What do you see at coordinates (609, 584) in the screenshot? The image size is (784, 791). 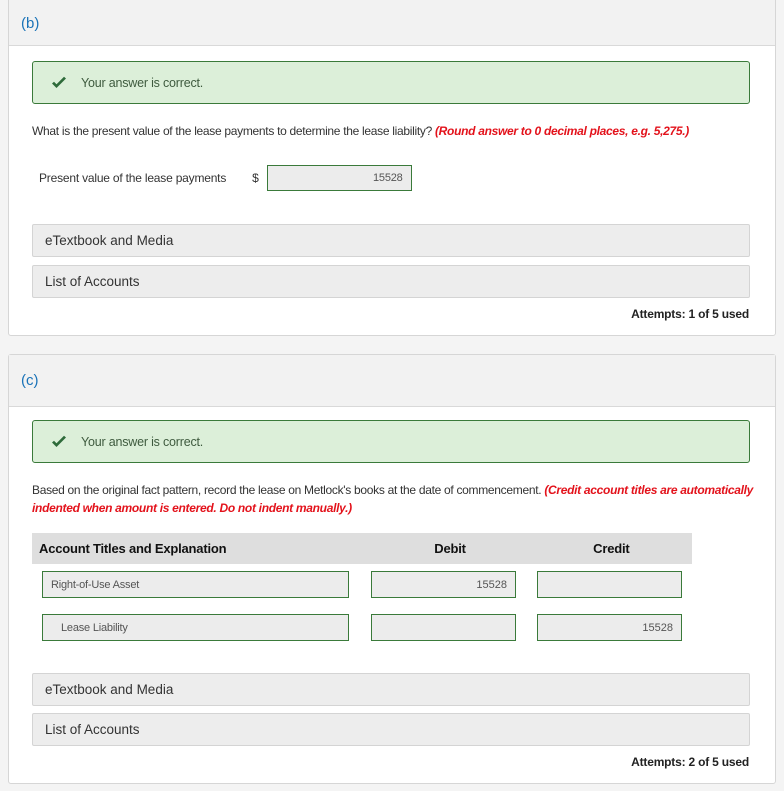 I see `credit-input` at bounding box center [609, 584].